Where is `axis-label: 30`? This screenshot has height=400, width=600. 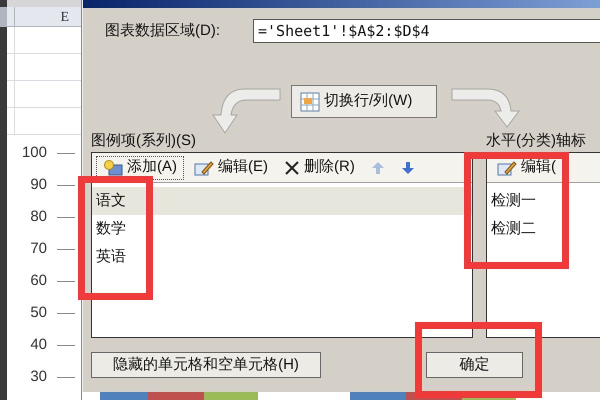 axis-label: 30 is located at coordinates (38, 377).